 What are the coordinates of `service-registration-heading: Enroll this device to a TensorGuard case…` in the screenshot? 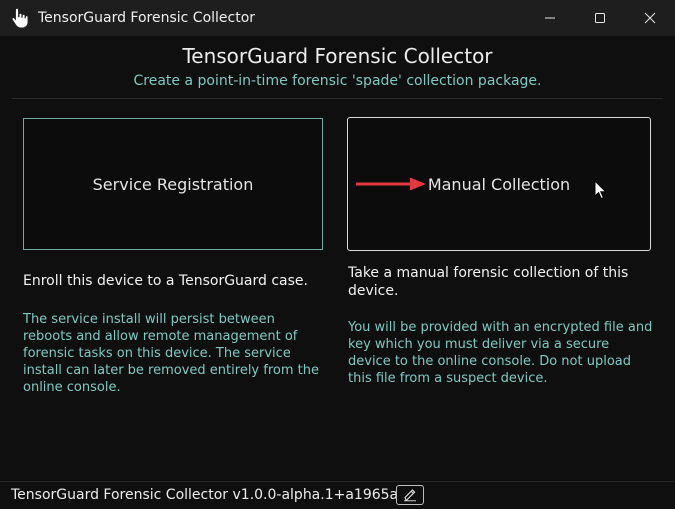 It's located at (165, 281).